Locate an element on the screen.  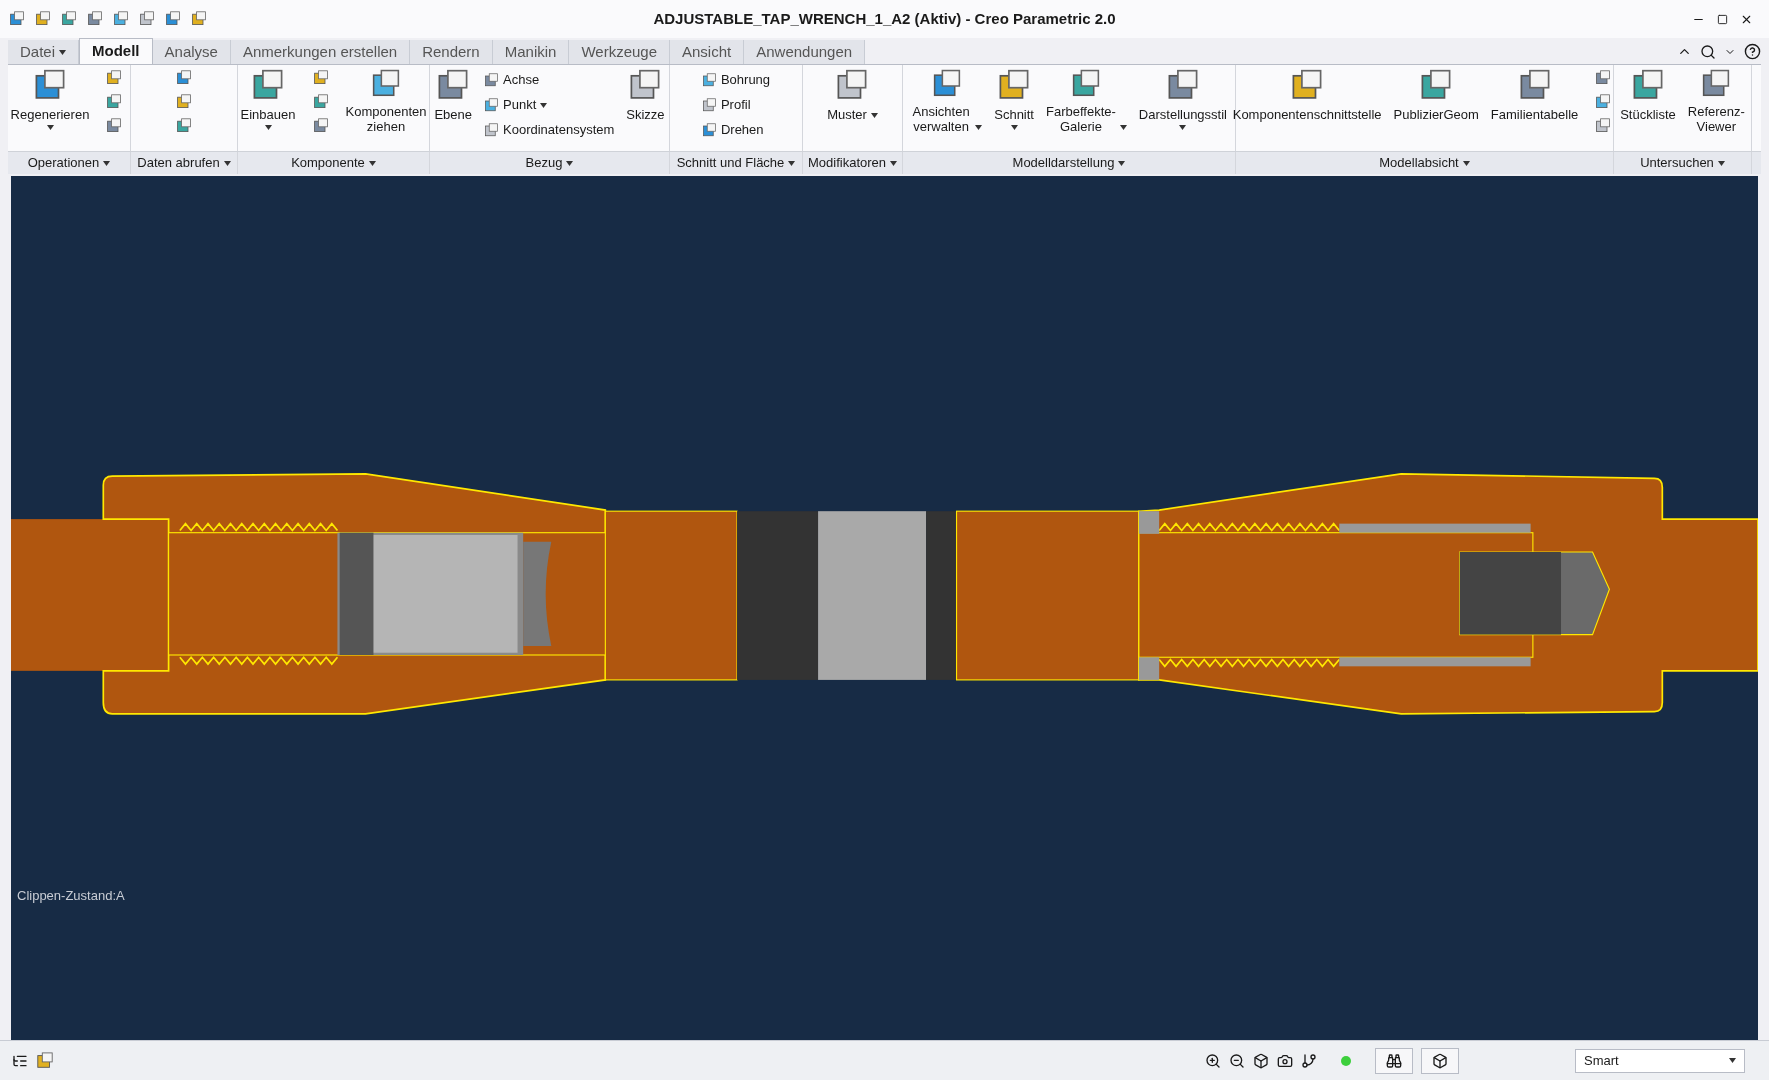
ribbon-button: Familientabelle is located at coordinates (1534, 104).